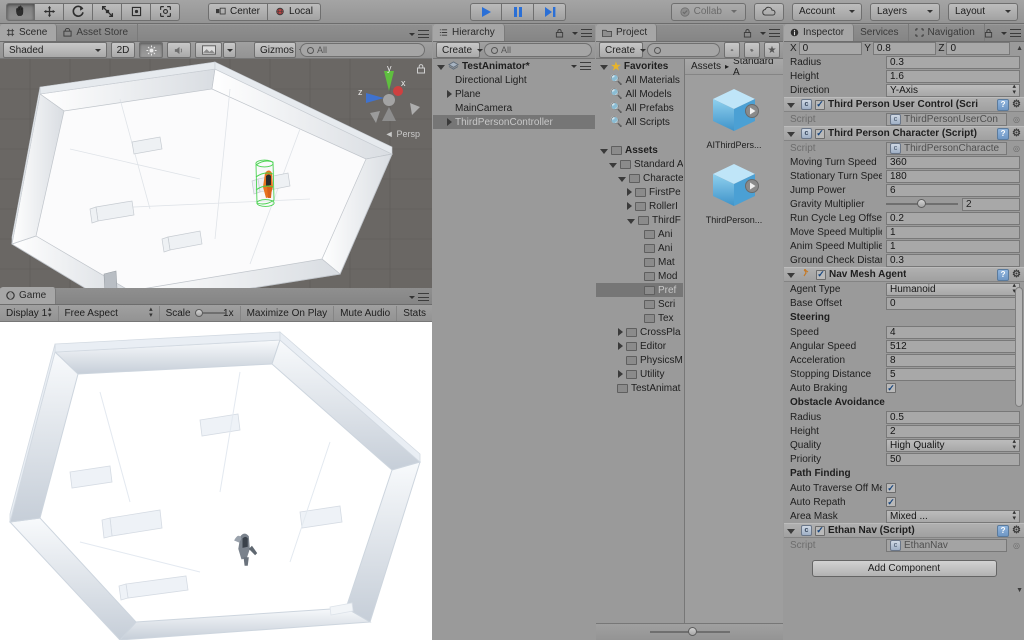  Describe the element at coordinates (1019, 48) in the screenshot. I see `scroll-up-arrow-icon: ▲` at that location.